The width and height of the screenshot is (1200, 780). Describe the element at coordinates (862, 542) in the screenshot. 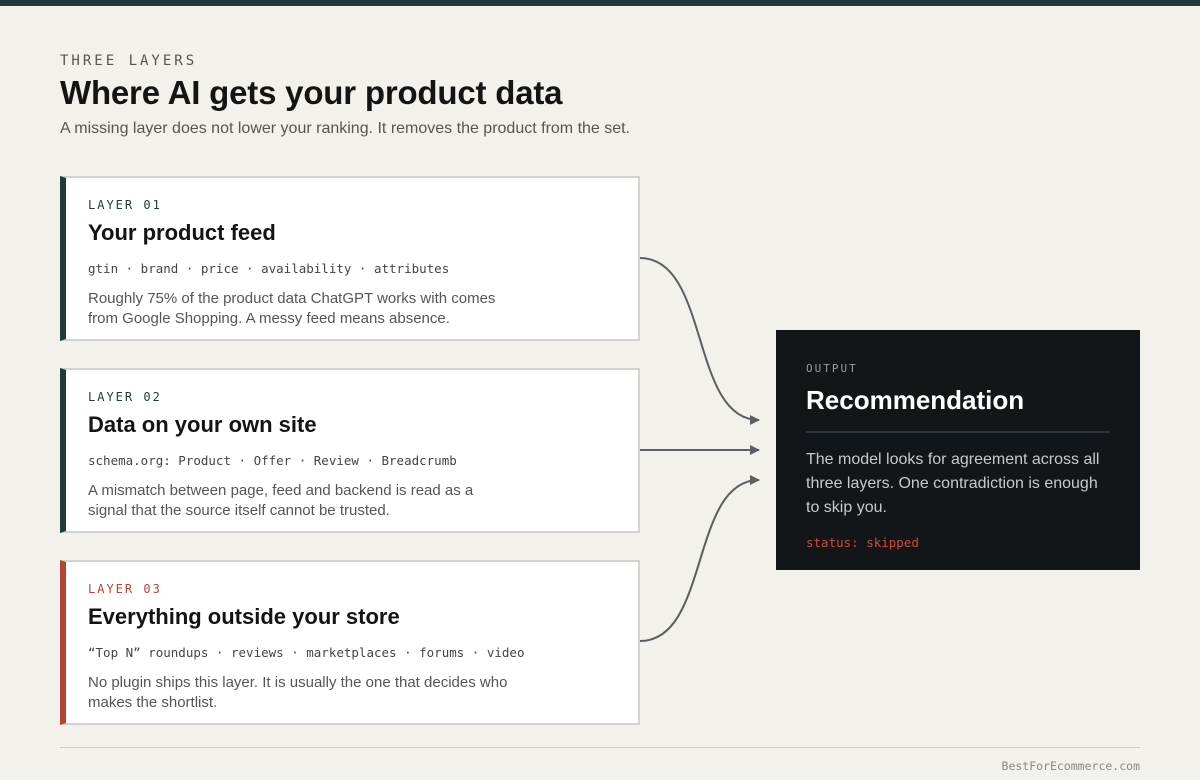

I see `status-badge: status: skipped` at that location.